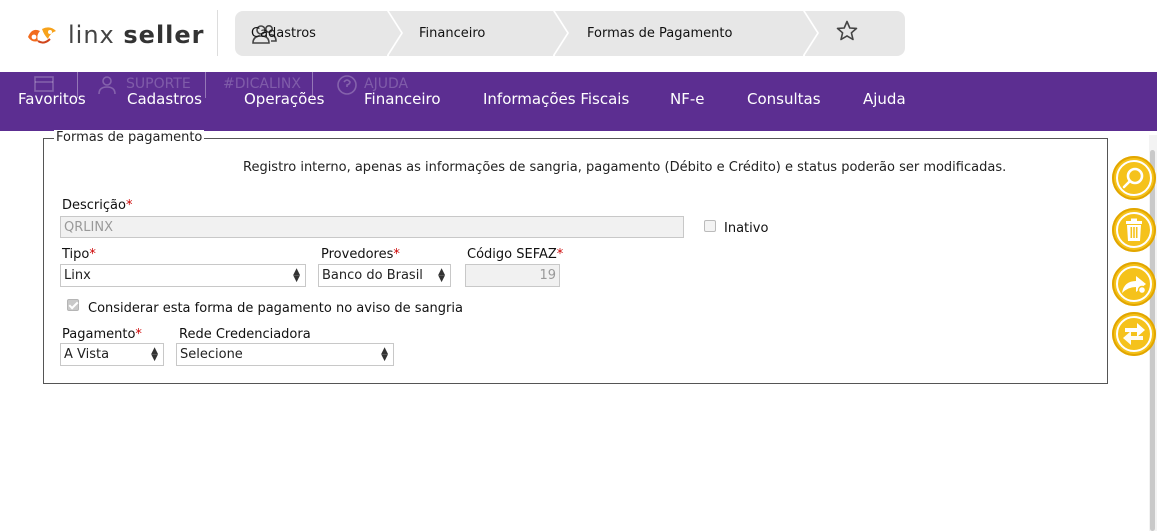  What do you see at coordinates (183, 275) in the screenshot?
I see `tipo-select: Linx ▲ ▼` at bounding box center [183, 275].